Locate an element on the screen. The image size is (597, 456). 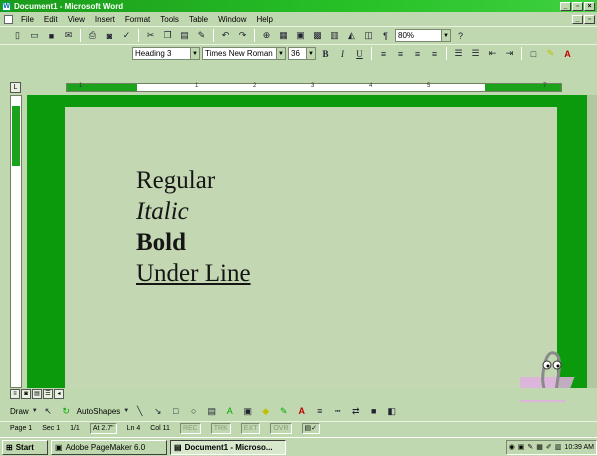
format-painter-icon: ✎ is located at coordinates (201, 36).